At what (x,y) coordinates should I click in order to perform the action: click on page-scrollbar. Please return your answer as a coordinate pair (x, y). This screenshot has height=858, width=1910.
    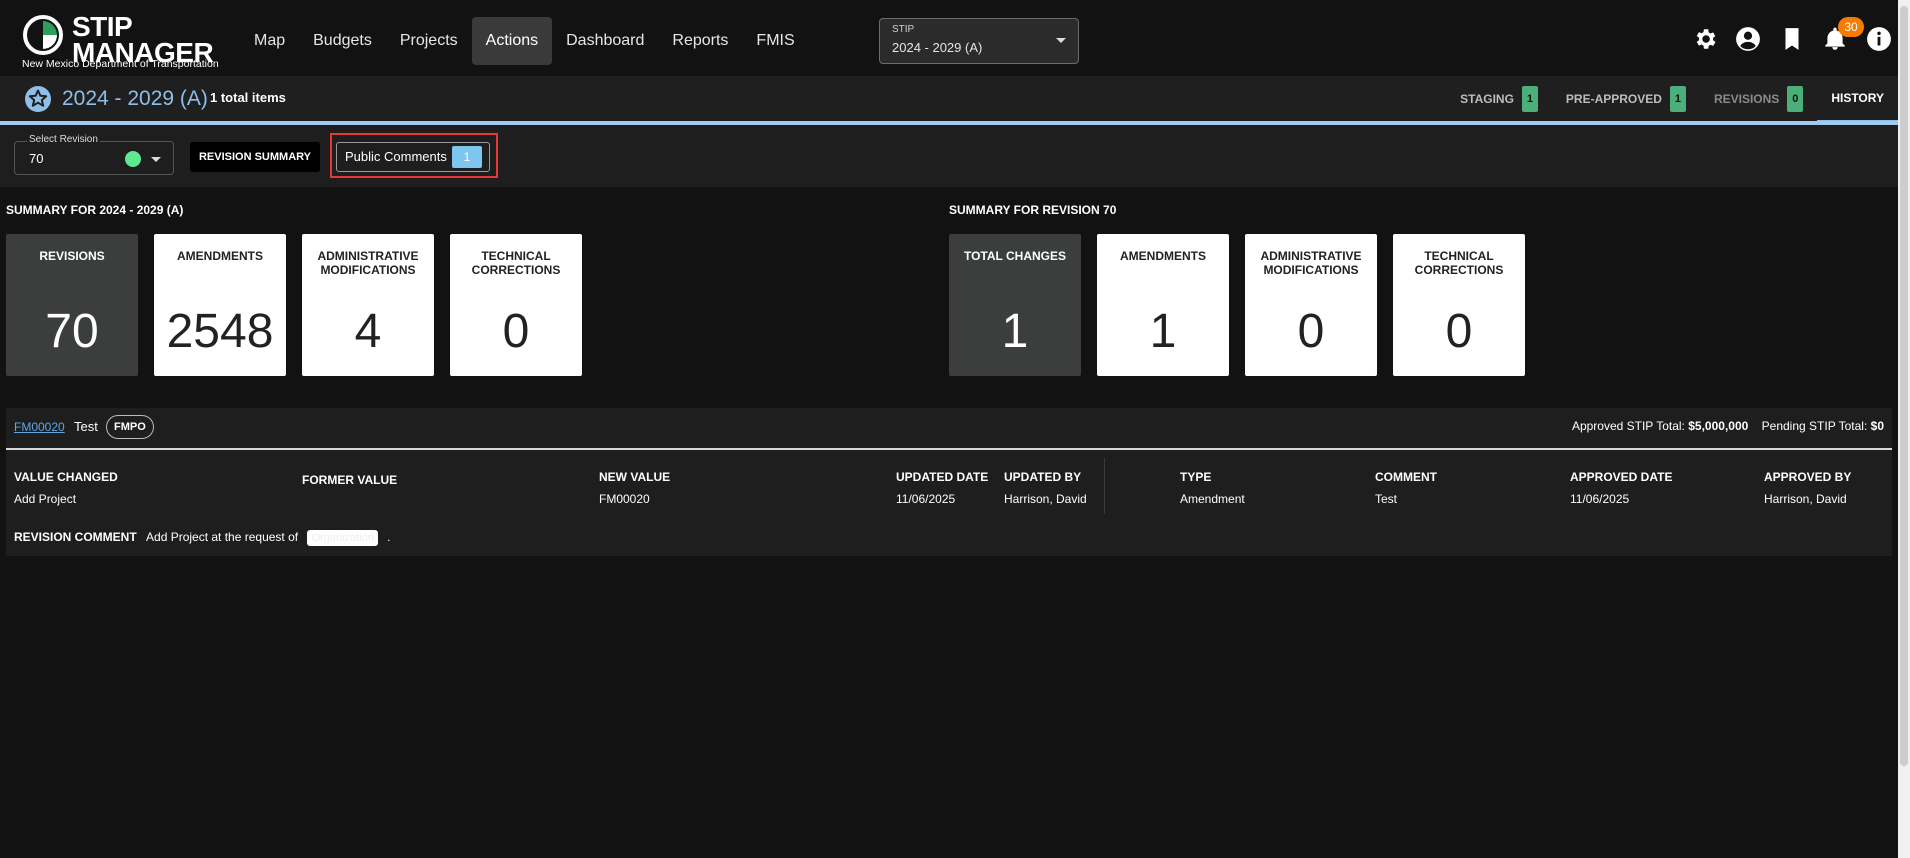
    Looking at the image, I should click on (1904, 429).